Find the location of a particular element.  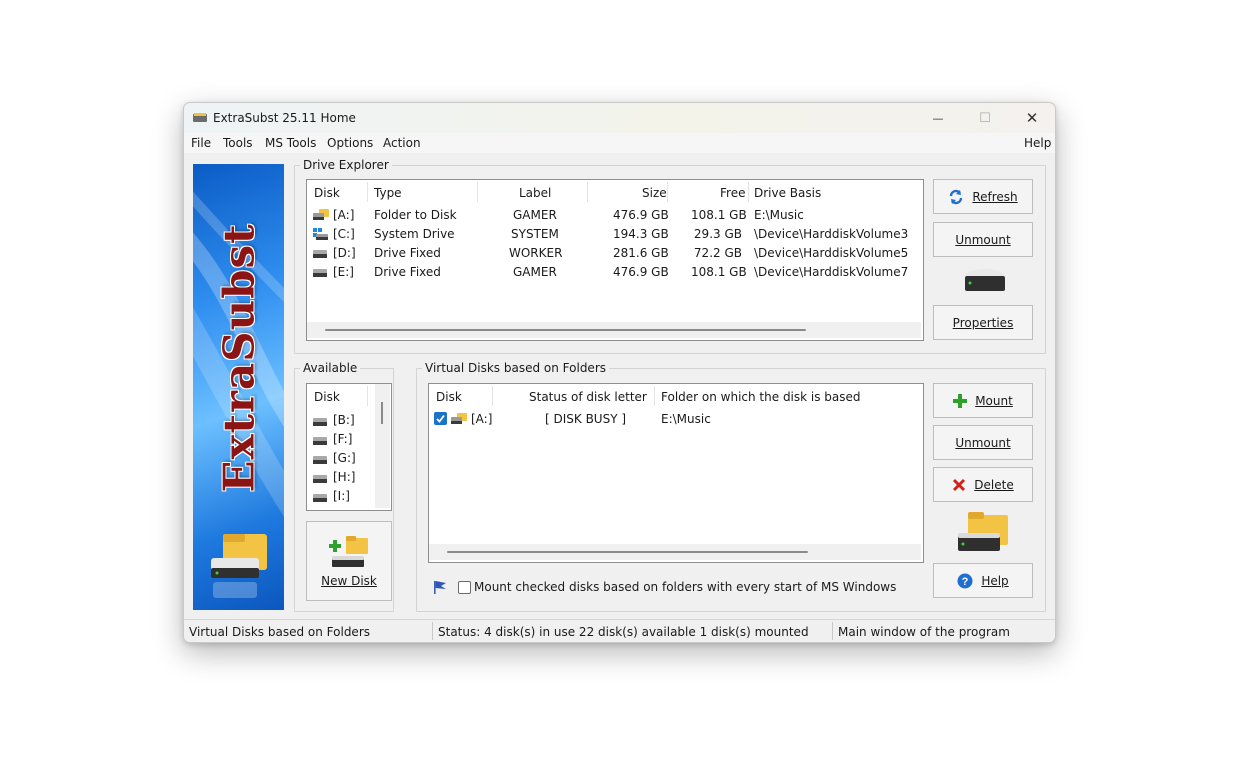

menu-tools: Tools is located at coordinates (238, 143).